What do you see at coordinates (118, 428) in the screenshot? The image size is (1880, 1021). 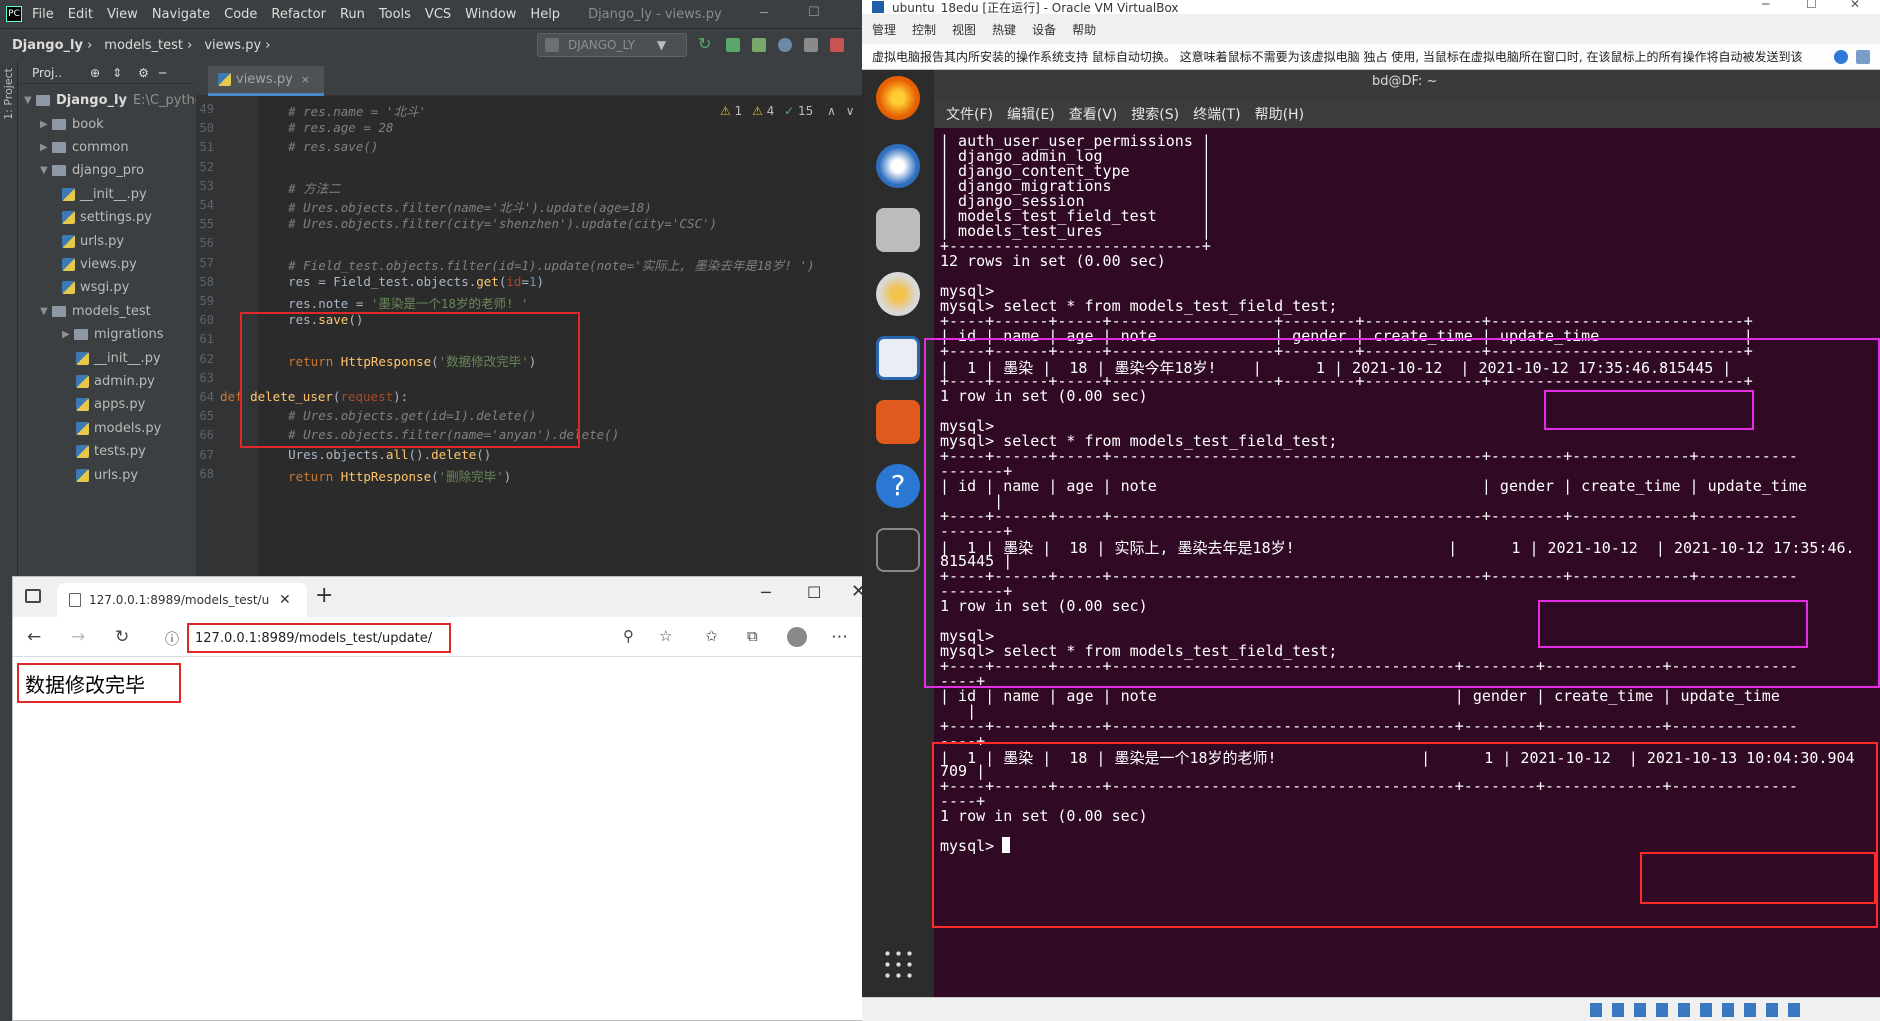 I see `tree-item: models.py` at bounding box center [118, 428].